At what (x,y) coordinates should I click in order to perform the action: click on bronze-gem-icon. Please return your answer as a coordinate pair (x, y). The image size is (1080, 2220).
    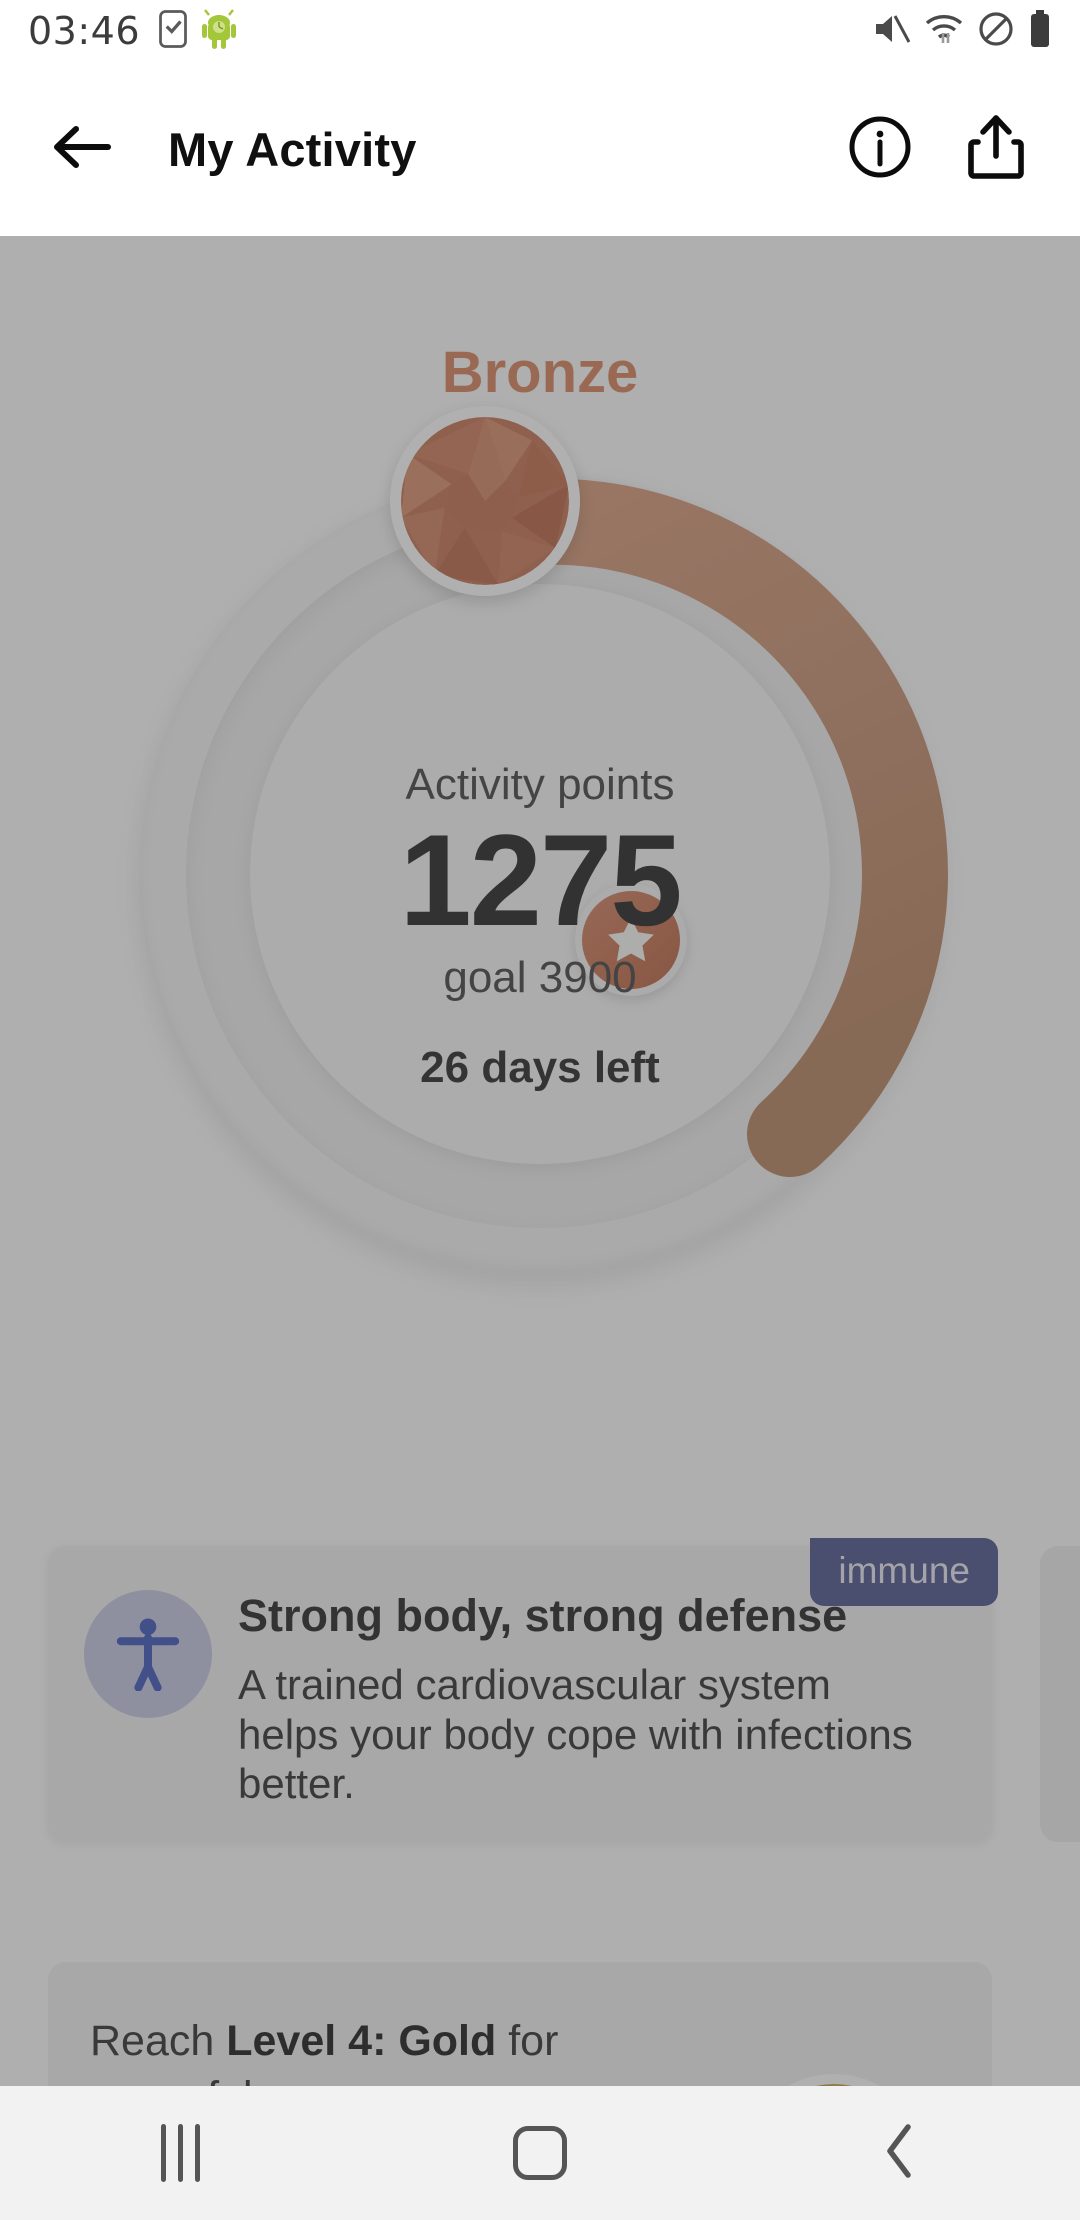
    Looking at the image, I should click on (485, 501).